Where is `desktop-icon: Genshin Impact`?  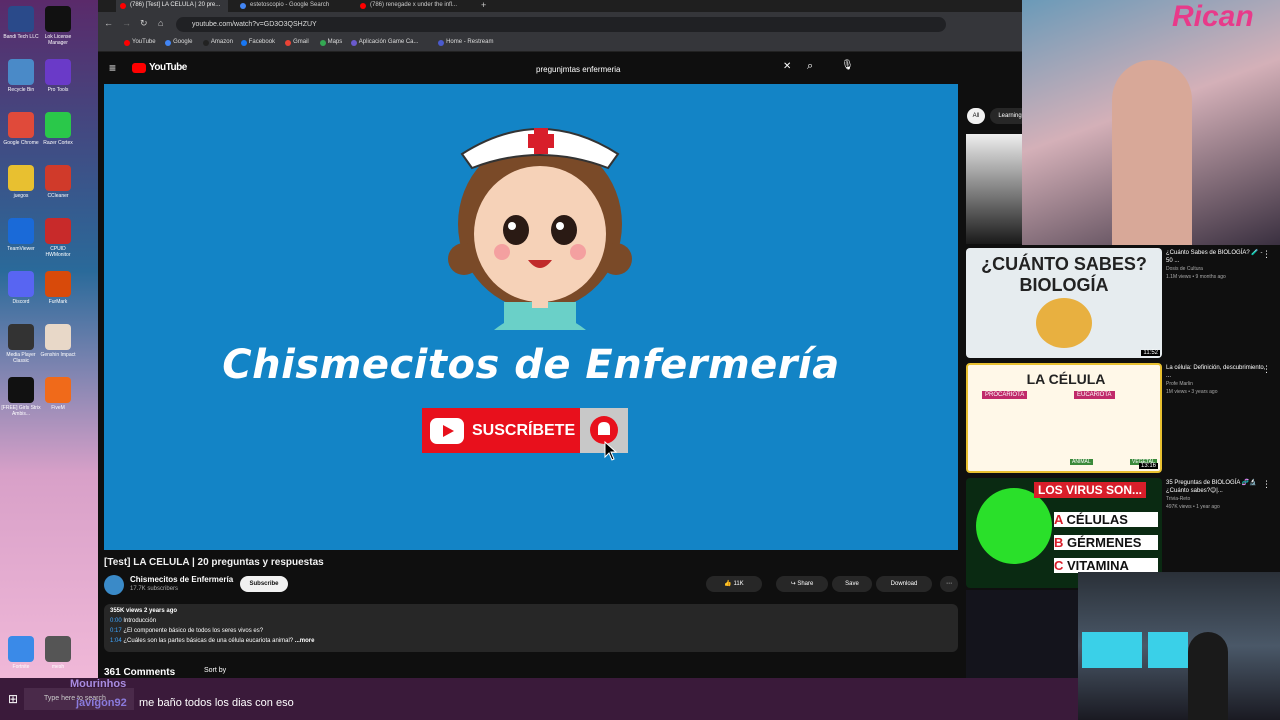 desktop-icon: Genshin Impact is located at coordinates (58, 341).